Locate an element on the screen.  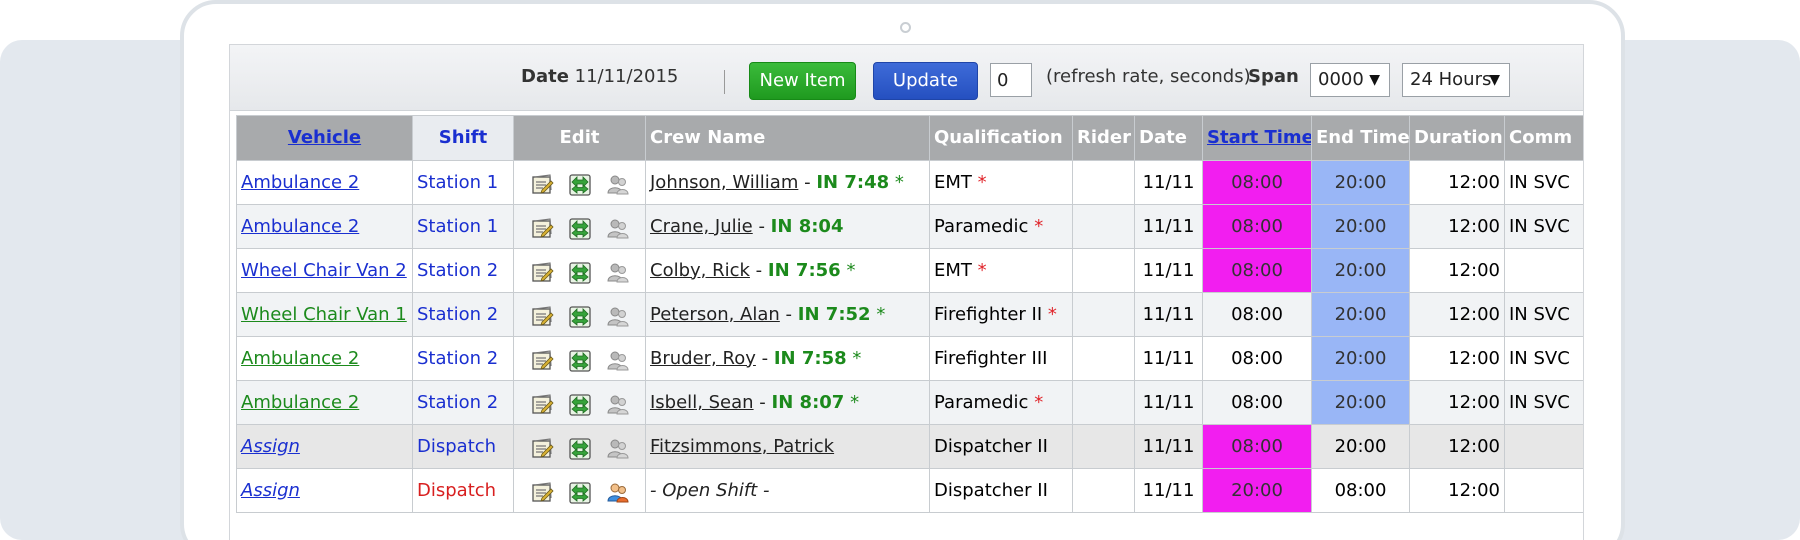
qualification-cell: Dispatcher II is located at coordinates (1001, 490).